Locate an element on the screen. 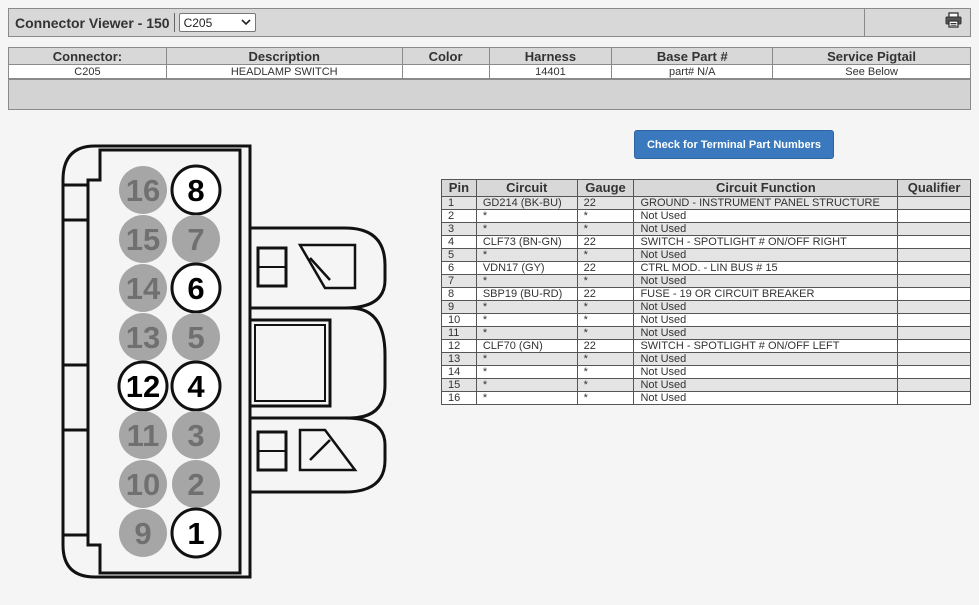  connector-pin-11: 11 is located at coordinates (143, 435).